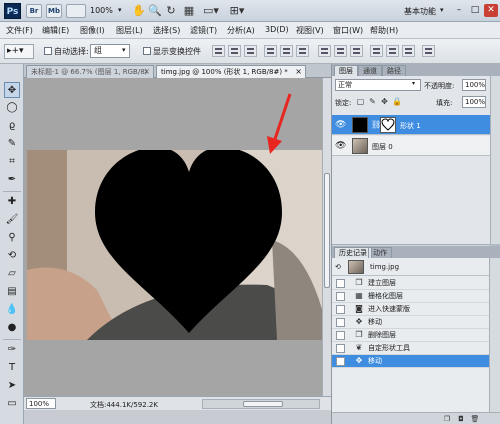 The height and width of the screenshot is (424, 500). What do you see at coordinates (12, 310) in the screenshot?
I see `blur-tool-icon: 💧` at bounding box center [12, 310].